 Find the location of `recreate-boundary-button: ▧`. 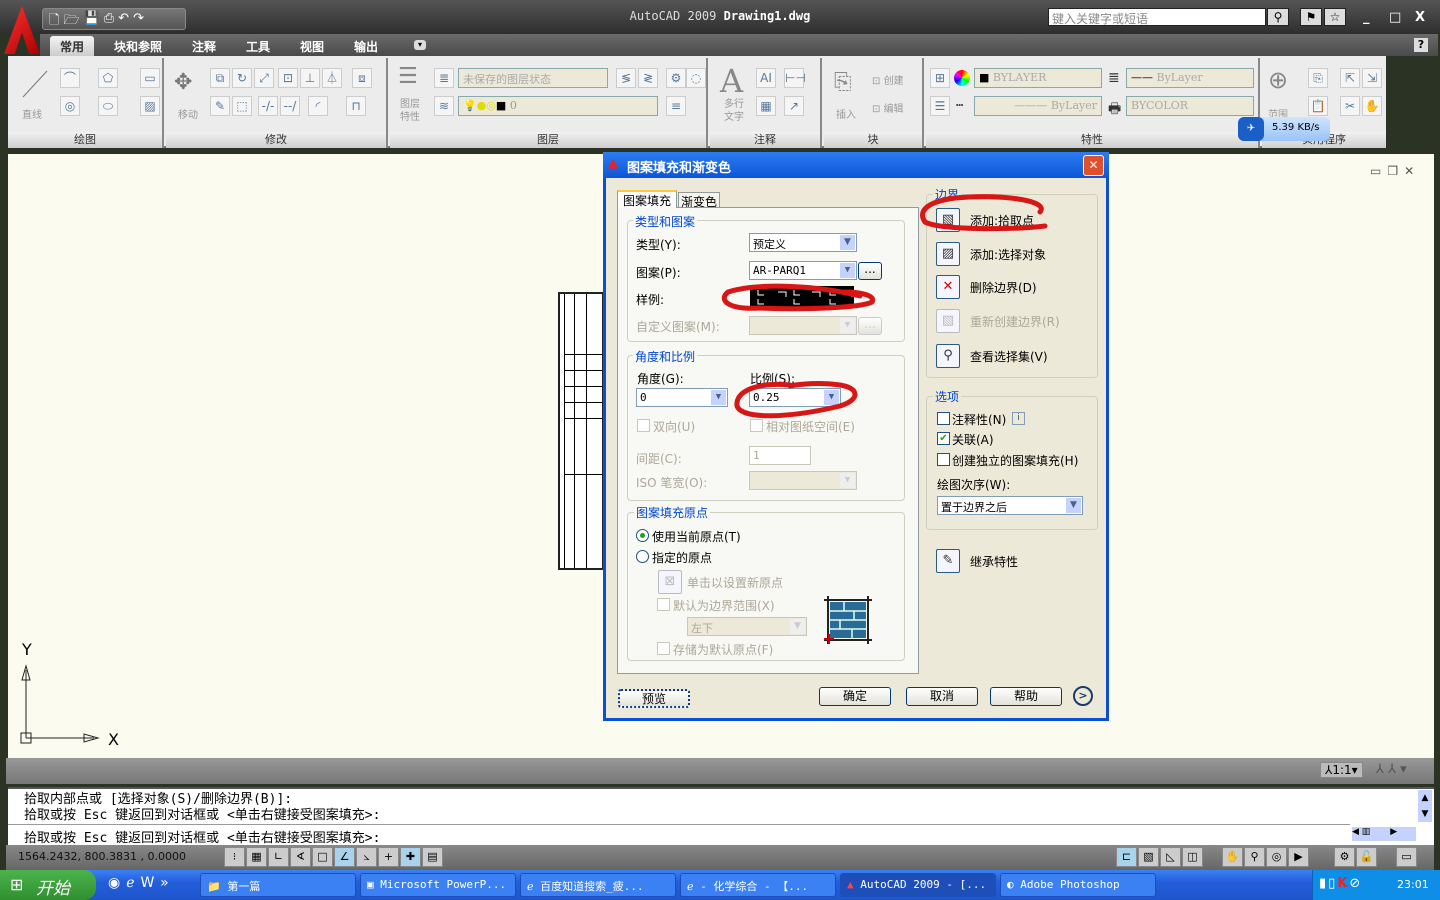

recreate-boundary-button: ▧ is located at coordinates (948, 321).